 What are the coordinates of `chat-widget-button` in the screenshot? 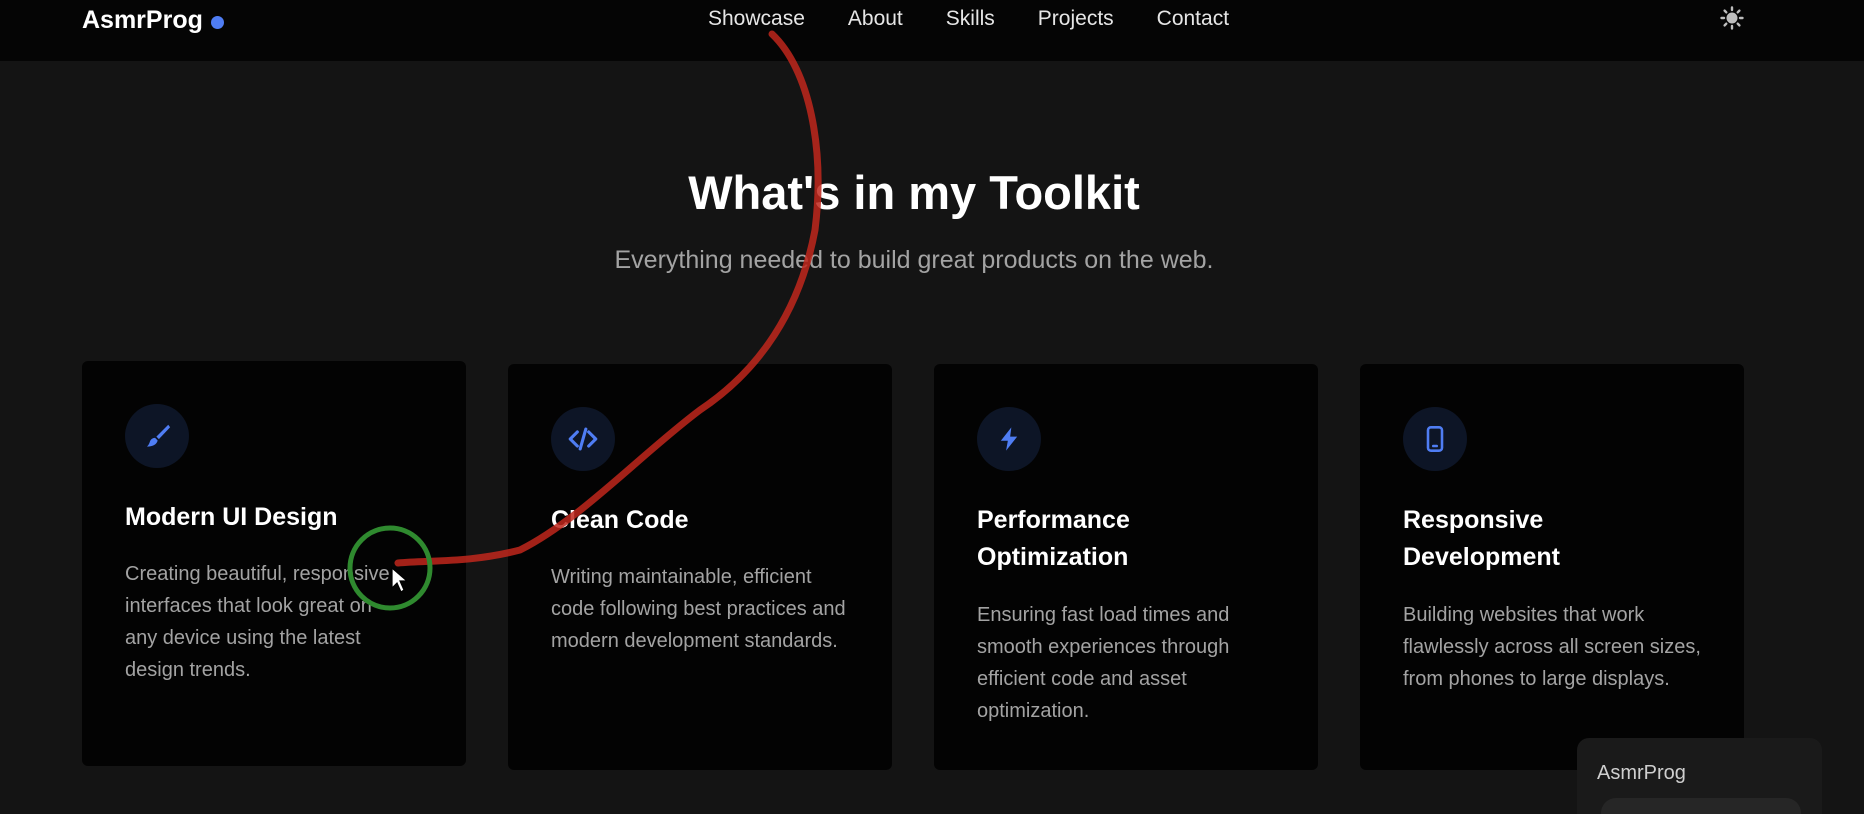 It's located at (1701, 806).